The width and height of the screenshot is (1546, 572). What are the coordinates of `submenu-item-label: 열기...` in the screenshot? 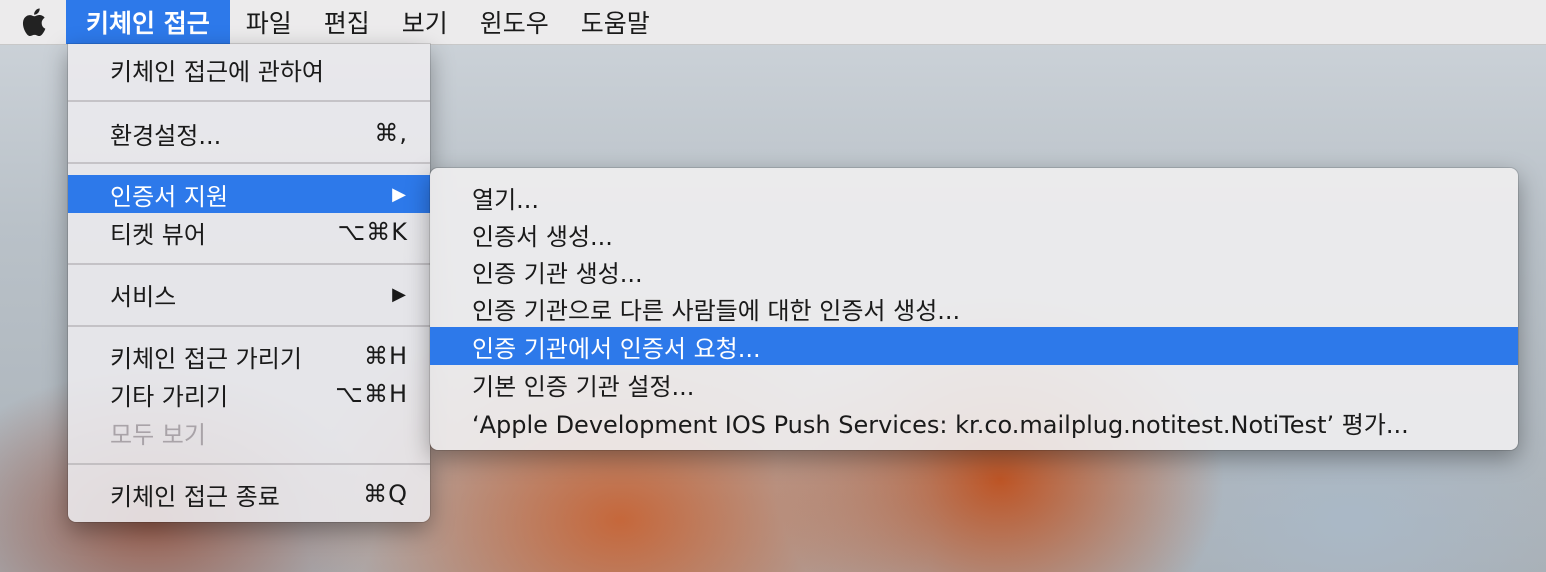 It's located at (506, 199).